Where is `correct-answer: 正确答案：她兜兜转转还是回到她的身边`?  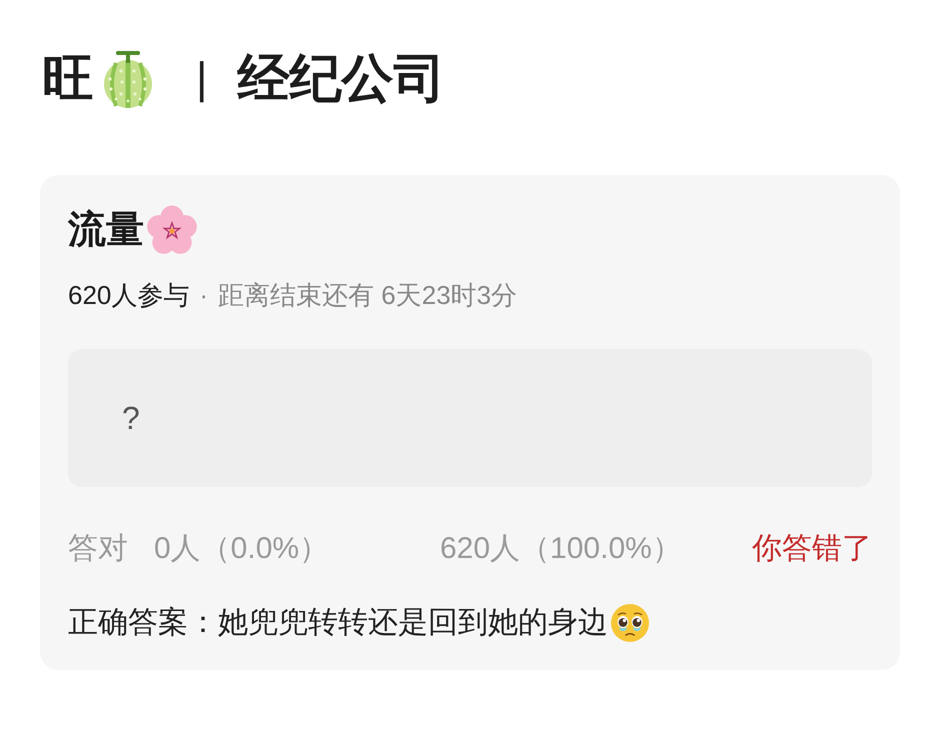
correct-answer: 正确答案：她兜兜转转还是回到她的身边 is located at coordinates (338, 622).